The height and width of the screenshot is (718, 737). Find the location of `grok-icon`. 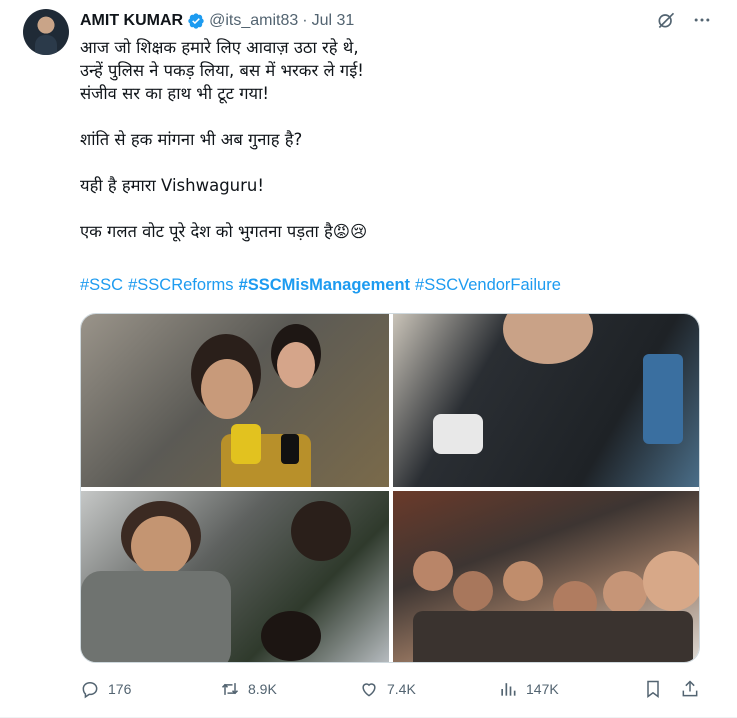

grok-icon is located at coordinates (666, 20).